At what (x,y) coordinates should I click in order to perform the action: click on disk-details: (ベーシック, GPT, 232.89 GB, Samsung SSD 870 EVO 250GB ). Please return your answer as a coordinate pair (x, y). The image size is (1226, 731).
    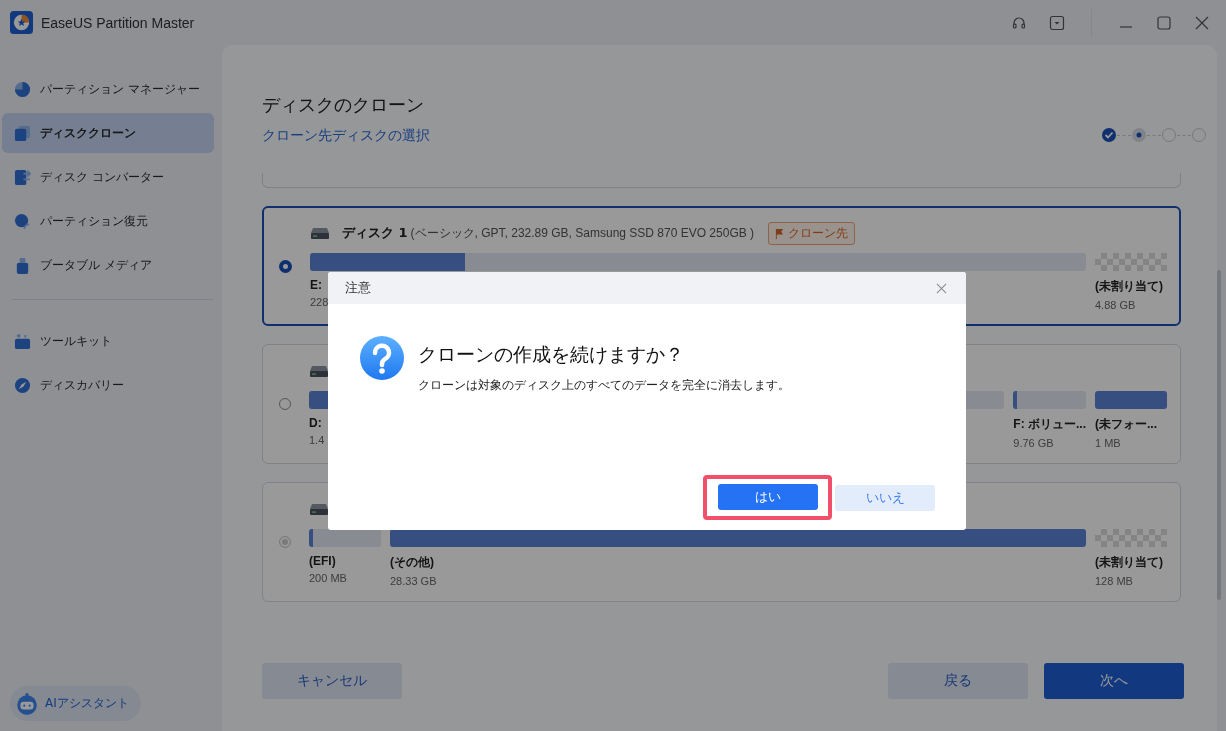
    Looking at the image, I should click on (582, 233).